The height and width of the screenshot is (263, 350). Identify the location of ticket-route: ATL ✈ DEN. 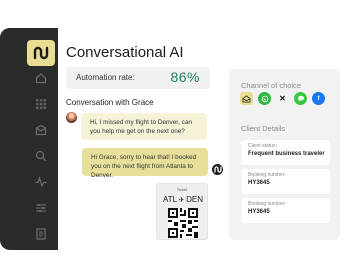
(183, 199).